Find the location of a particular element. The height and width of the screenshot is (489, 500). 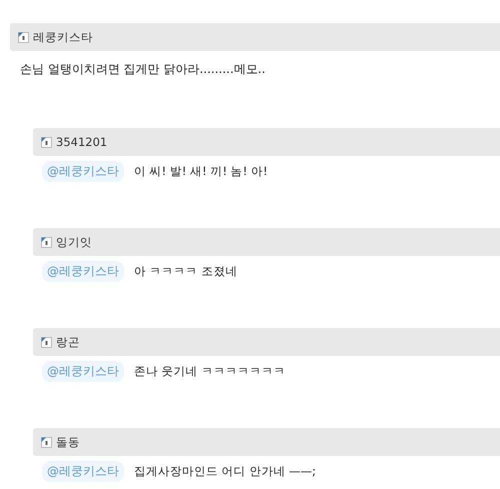

author-name: 잉기잇 is located at coordinates (74, 242).